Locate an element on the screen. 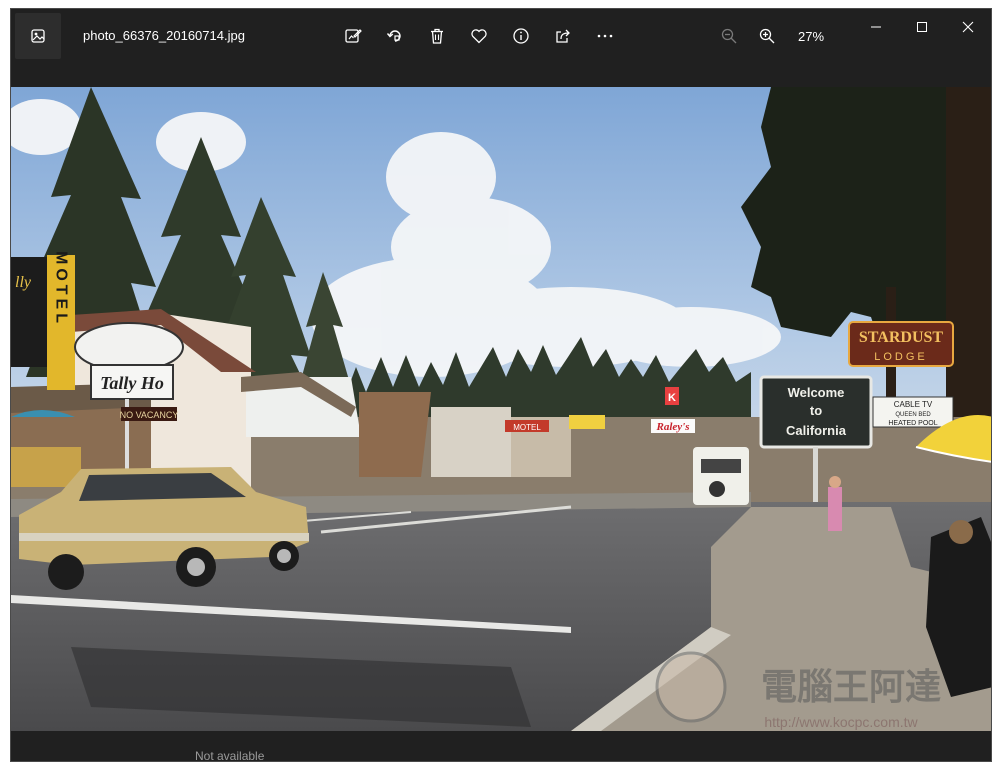 The height and width of the screenshot is (770, 1000). edit-image-icon is located at coordinates (353, 36).